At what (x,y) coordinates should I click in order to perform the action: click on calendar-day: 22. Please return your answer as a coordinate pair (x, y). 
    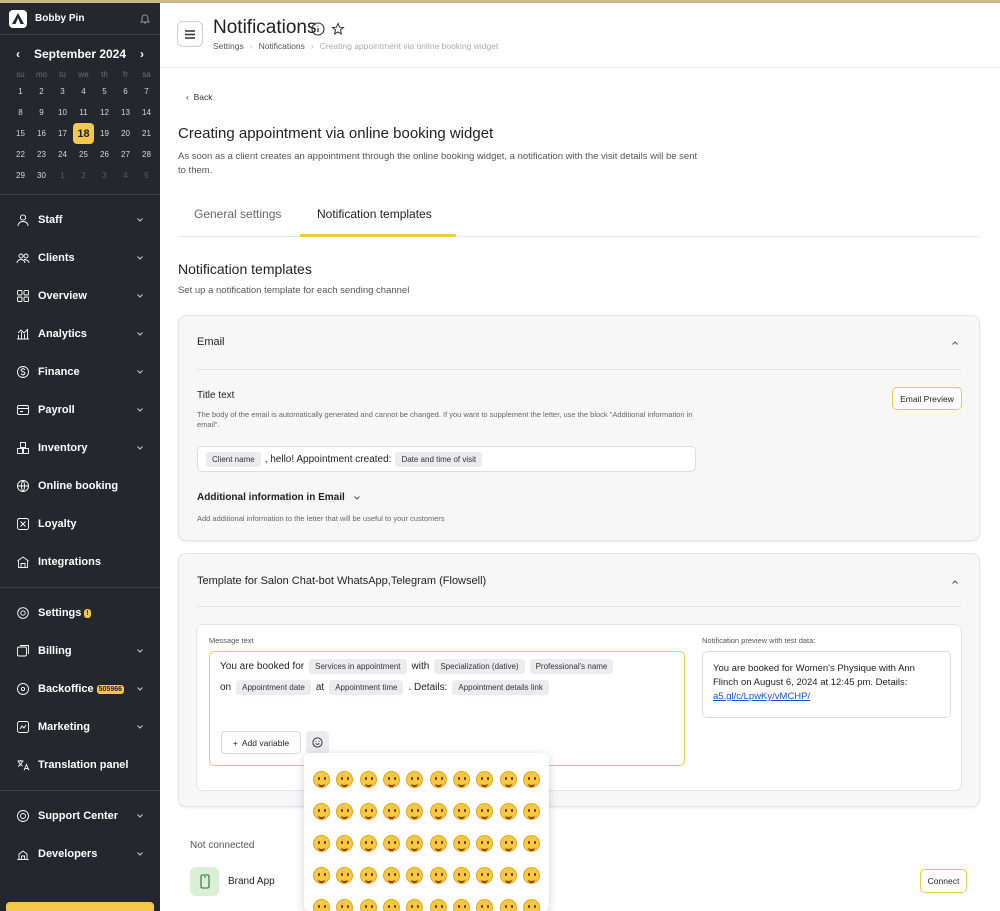
    Looking at the image, I should click on (20, 154).